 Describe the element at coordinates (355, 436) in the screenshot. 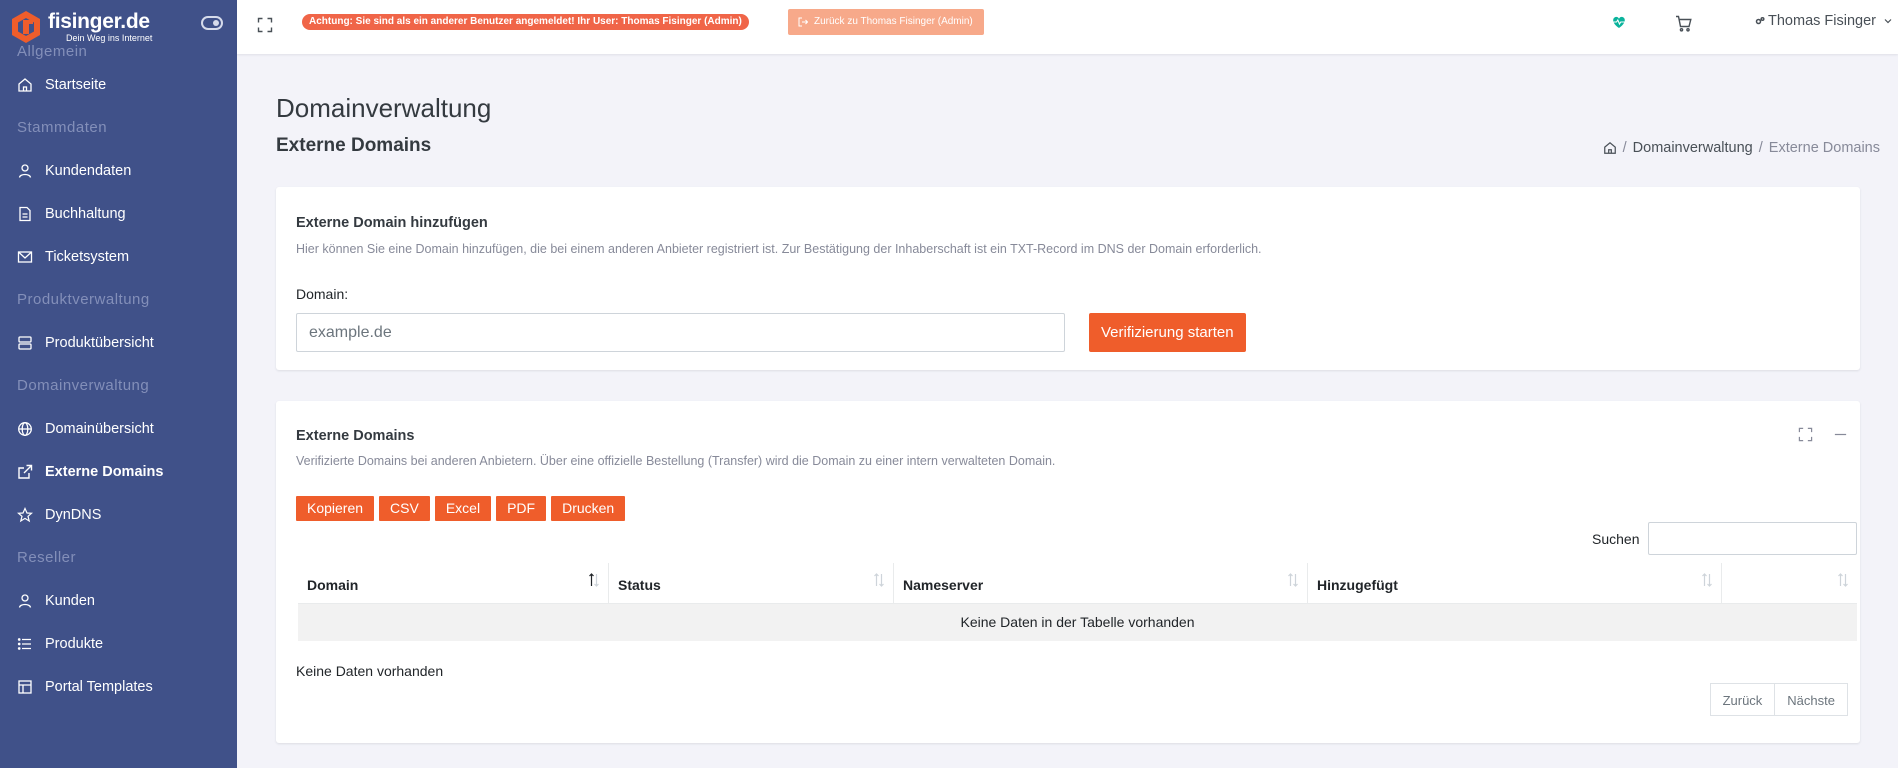

I see `external-domains-title: Externe Domains` at that location.